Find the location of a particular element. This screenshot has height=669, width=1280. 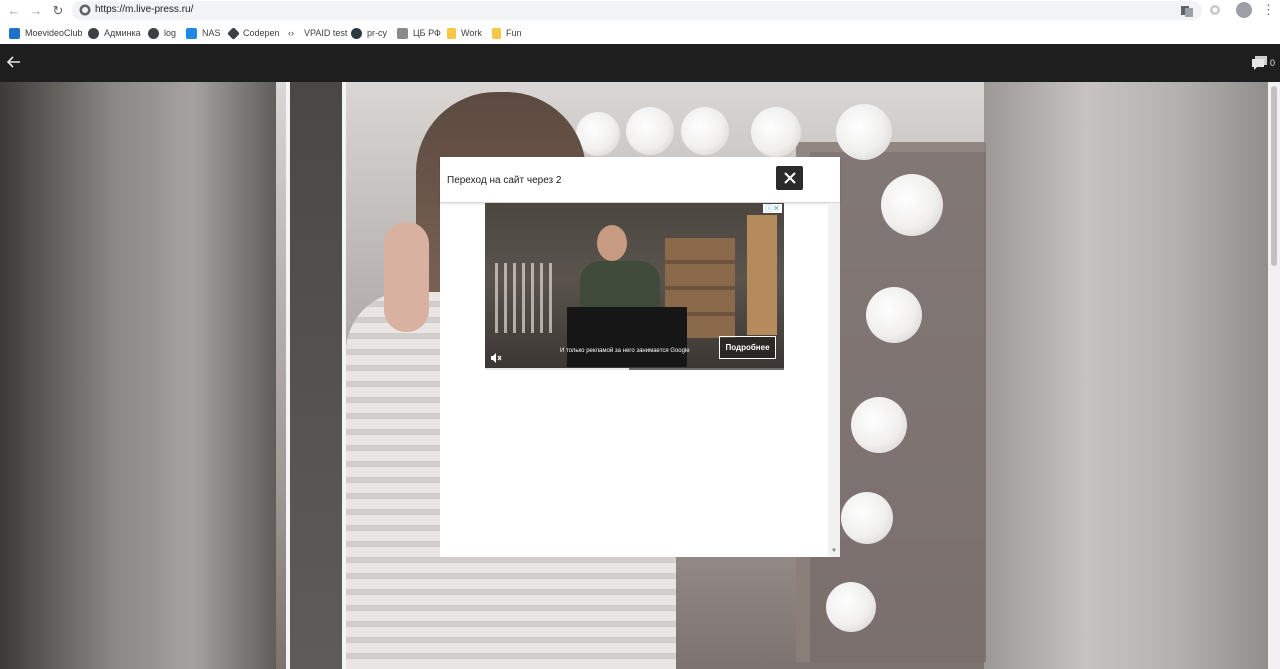

browser-back-icon: ← is located at coordinates (14, 11).